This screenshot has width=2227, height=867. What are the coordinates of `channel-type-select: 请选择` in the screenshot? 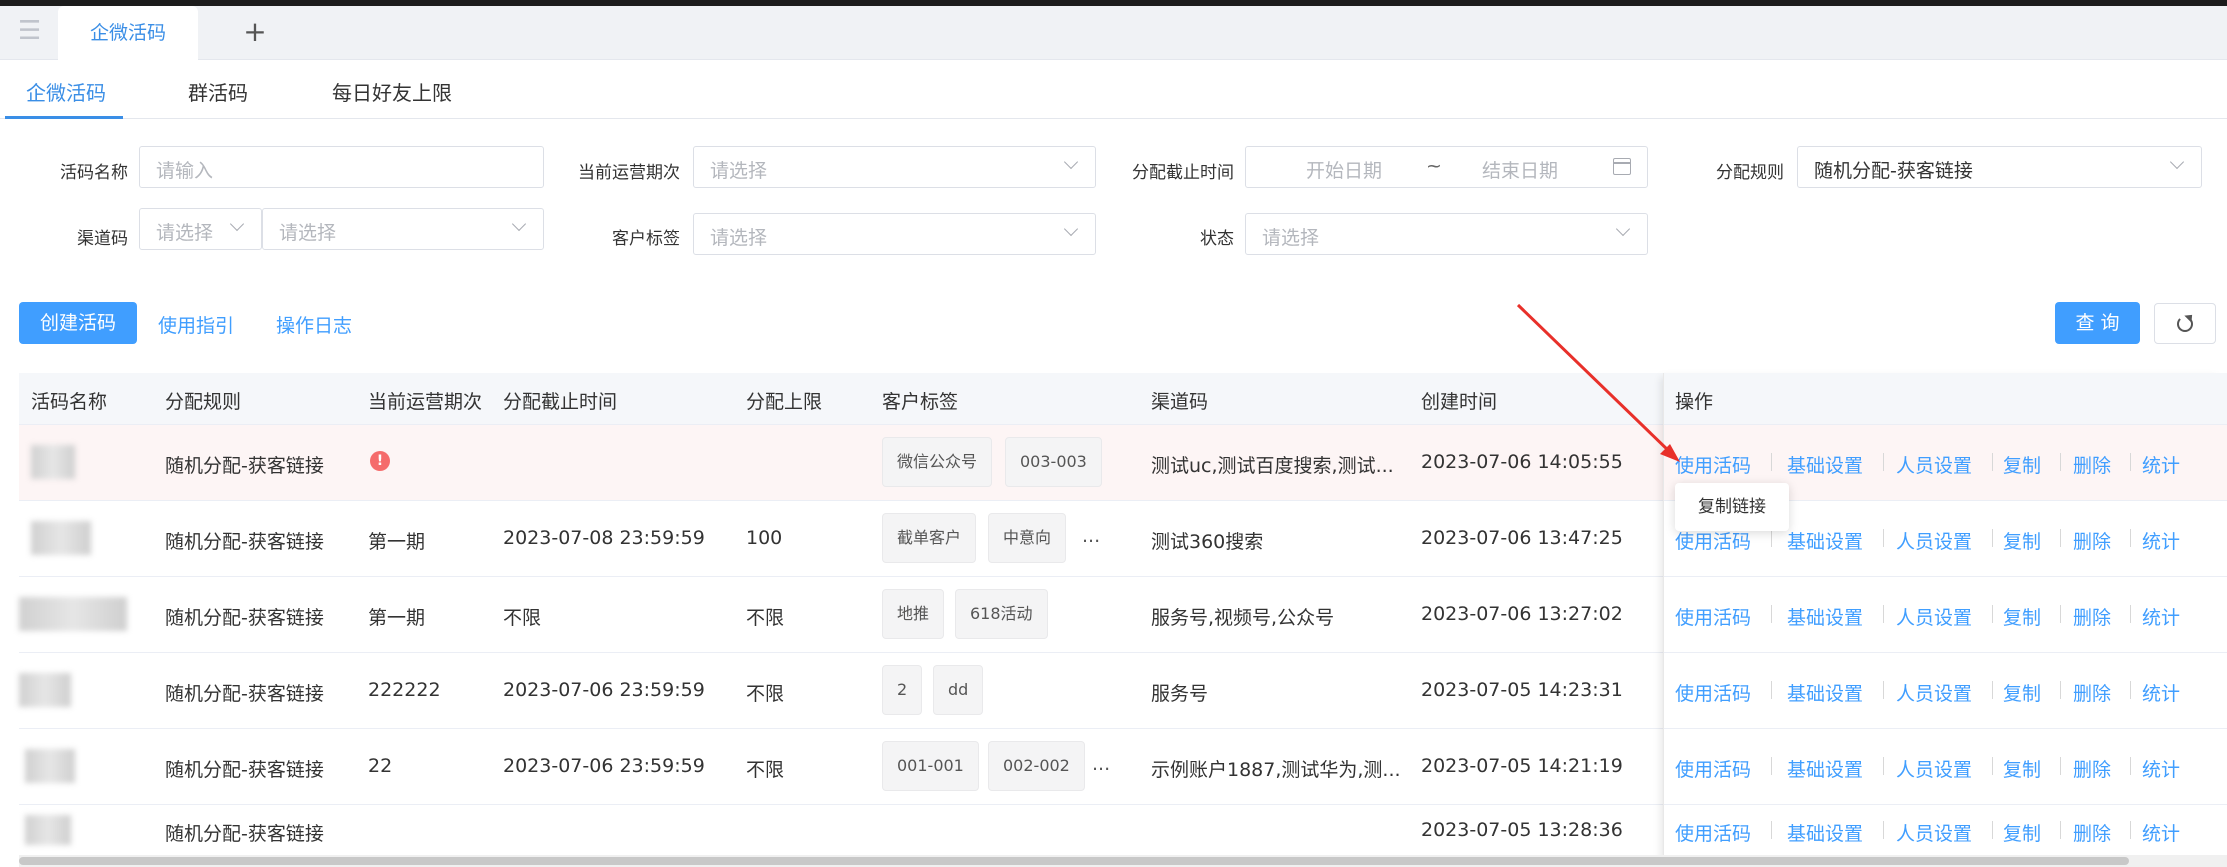 It's located at (200, 229).